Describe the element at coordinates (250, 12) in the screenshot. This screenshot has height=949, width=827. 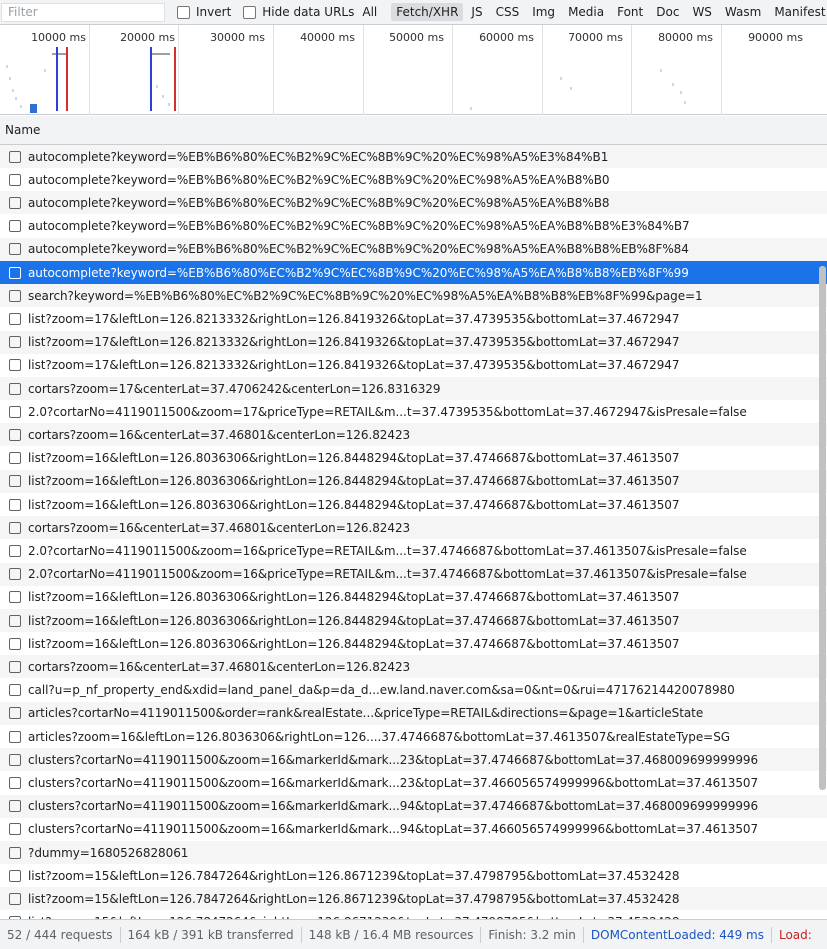
I see `hide-data-urls-checkbox-box` at that location.